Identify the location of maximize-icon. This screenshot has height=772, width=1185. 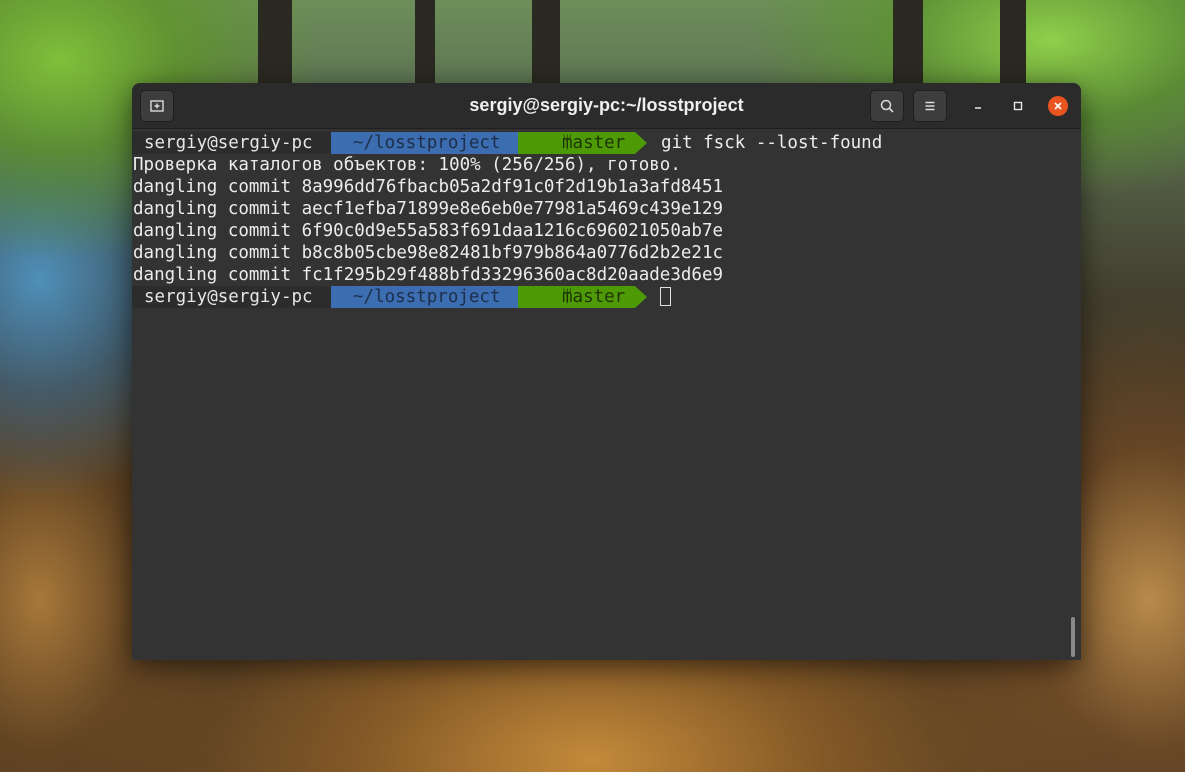
(1018, 106).